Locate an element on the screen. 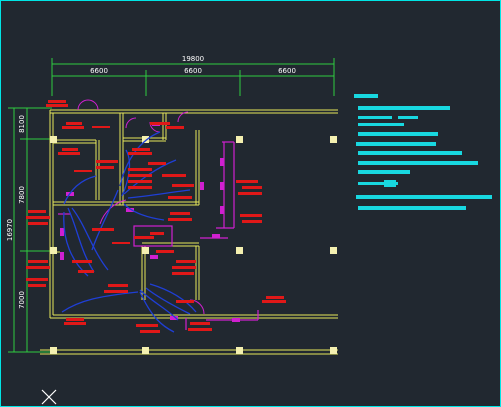 The image size is (501, 407). dim-row-1: 8100 is located at coordinates (22, 124).